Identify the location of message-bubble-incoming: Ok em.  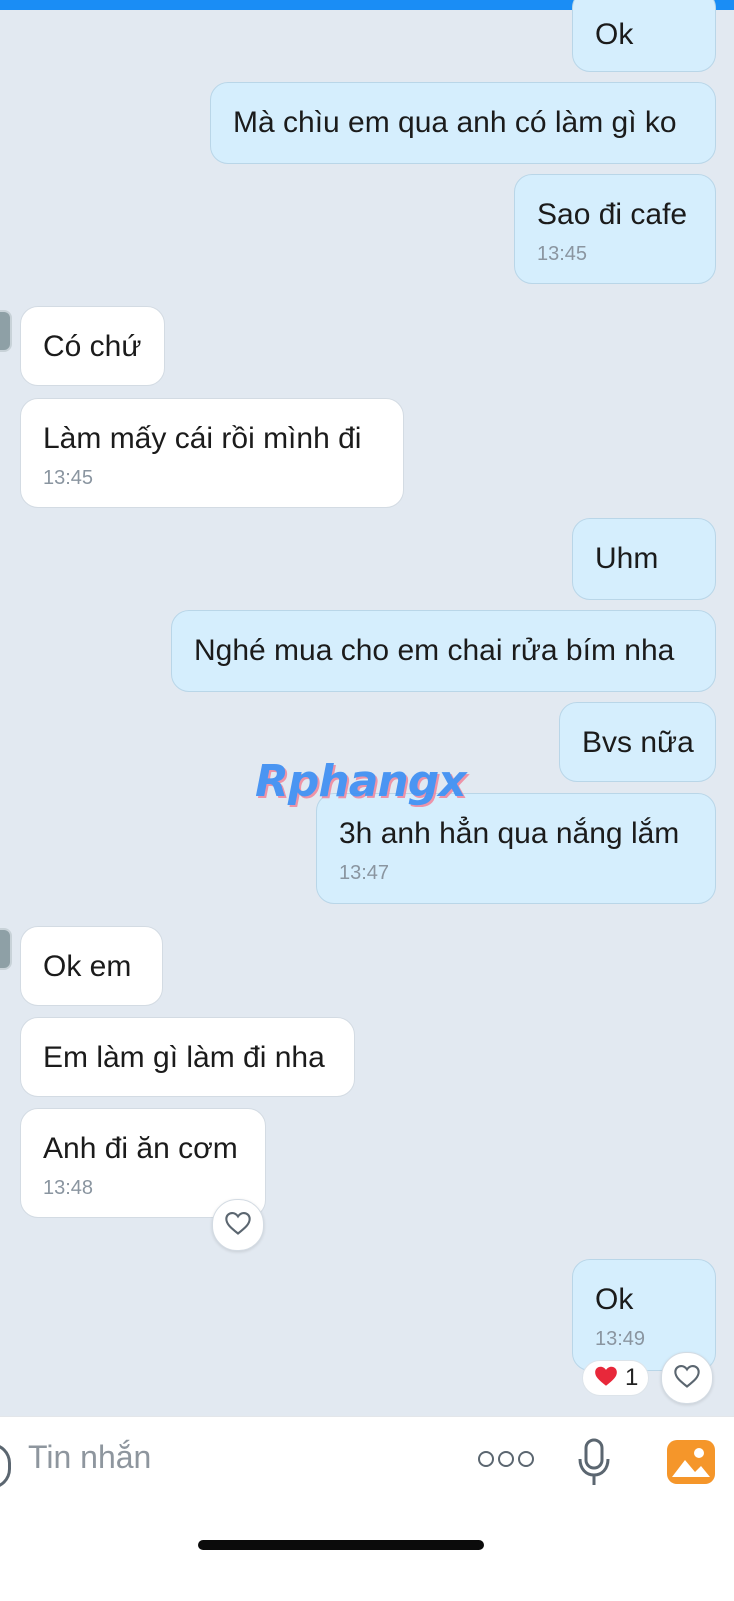
(91, 966).